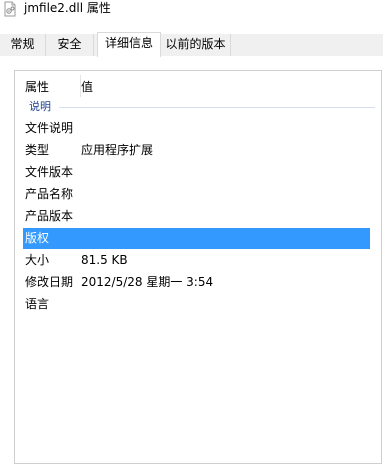 The height and width of the screenshot is (464, 383). I want to click on property-row-type: 类型 应用程序扩展, so click(196, 150).